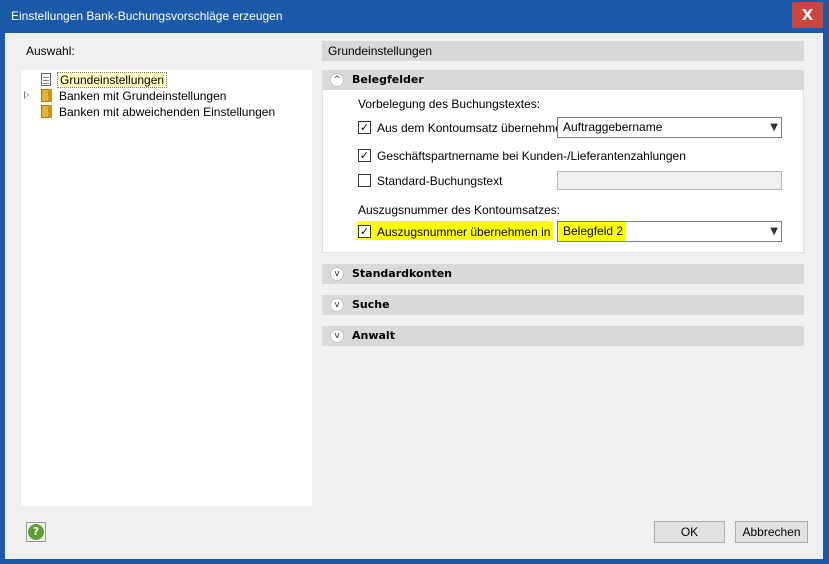 The height and width of the screenshot is (564, 829). Describe the element at coordinates (388, 79) in the screenshot. I see `group-title: Belegfelder` at that location.